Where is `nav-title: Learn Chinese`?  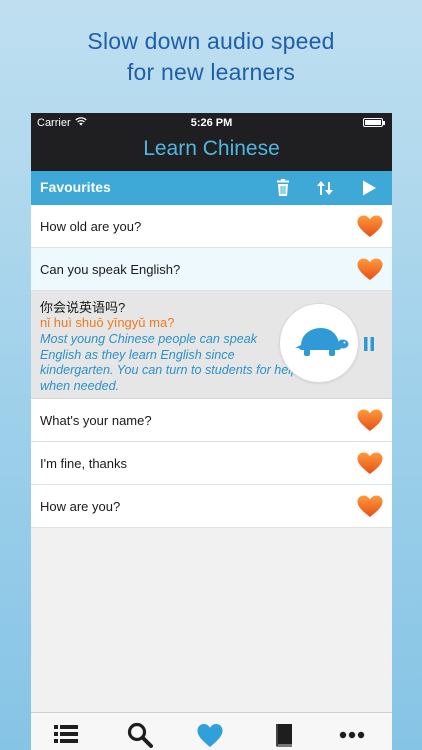 nav-title: Learn Chinese is located at coordinates (211, 148).